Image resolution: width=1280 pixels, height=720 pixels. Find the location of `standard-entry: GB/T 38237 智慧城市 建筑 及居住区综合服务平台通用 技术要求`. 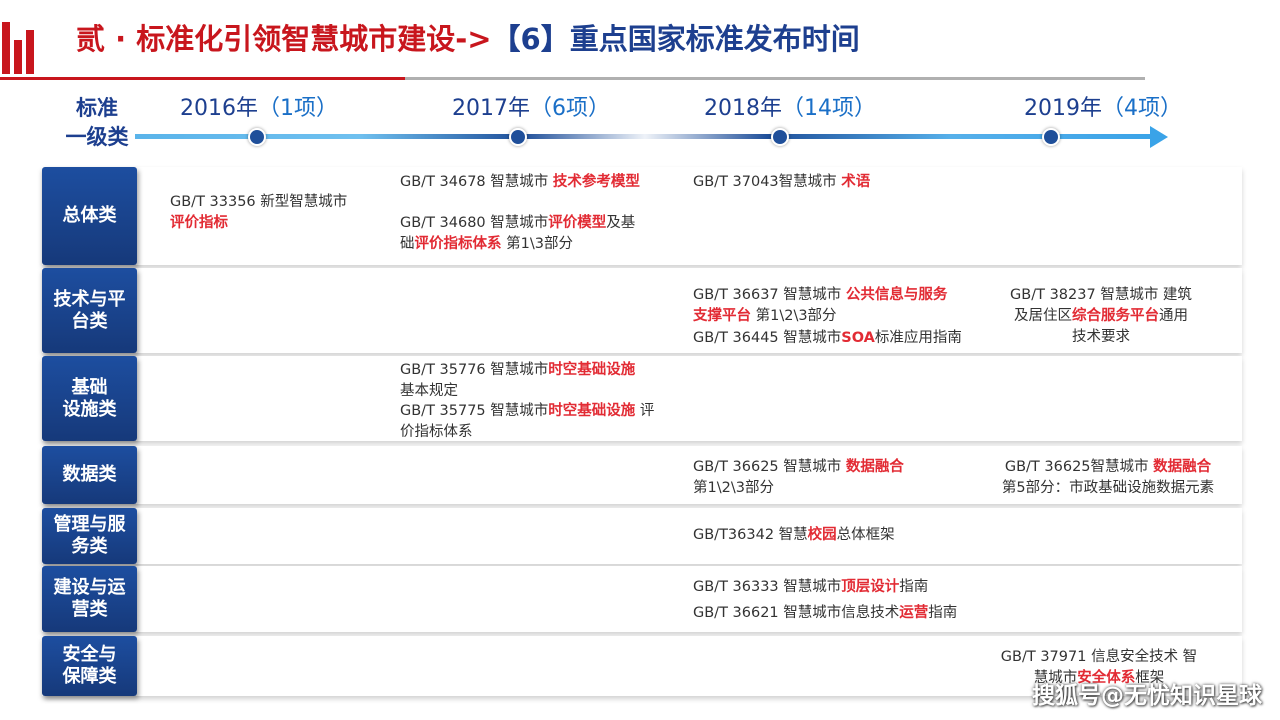

standard-entry: GB/T 38237 智慧城市 建筑 及居住区综合服务平台通用 技术要求 is located at coordinates (1101, 316).